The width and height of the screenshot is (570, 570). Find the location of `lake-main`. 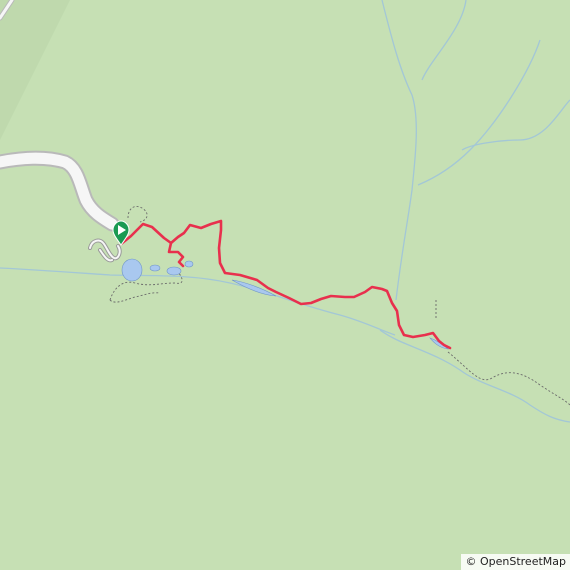

lake-main is located at coordinates (132, 270).